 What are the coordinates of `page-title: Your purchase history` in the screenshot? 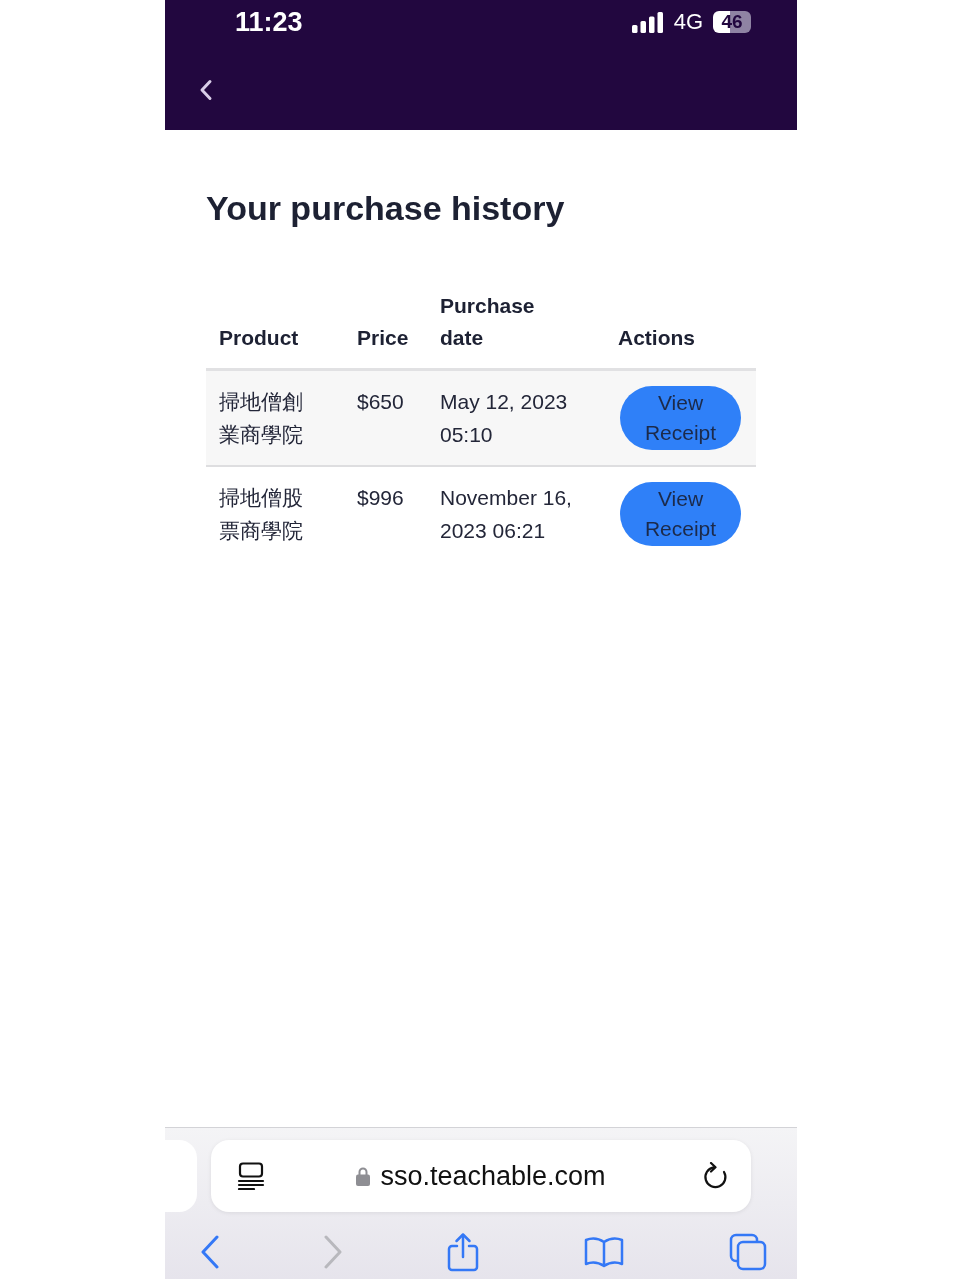 It's located at (386, 208).